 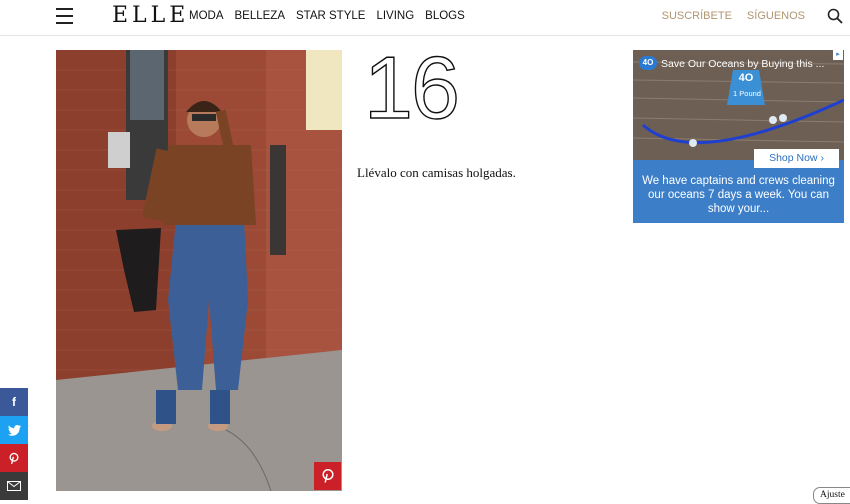 I want to click on ad-brand-logo: 4O, so click(x=648, y=63).